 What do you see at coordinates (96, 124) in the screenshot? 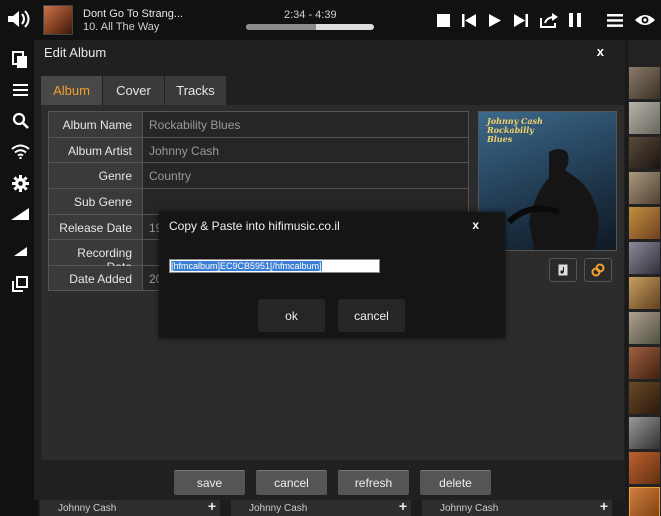
I see `field-label: Album Name` at bounding box center [96, 124].